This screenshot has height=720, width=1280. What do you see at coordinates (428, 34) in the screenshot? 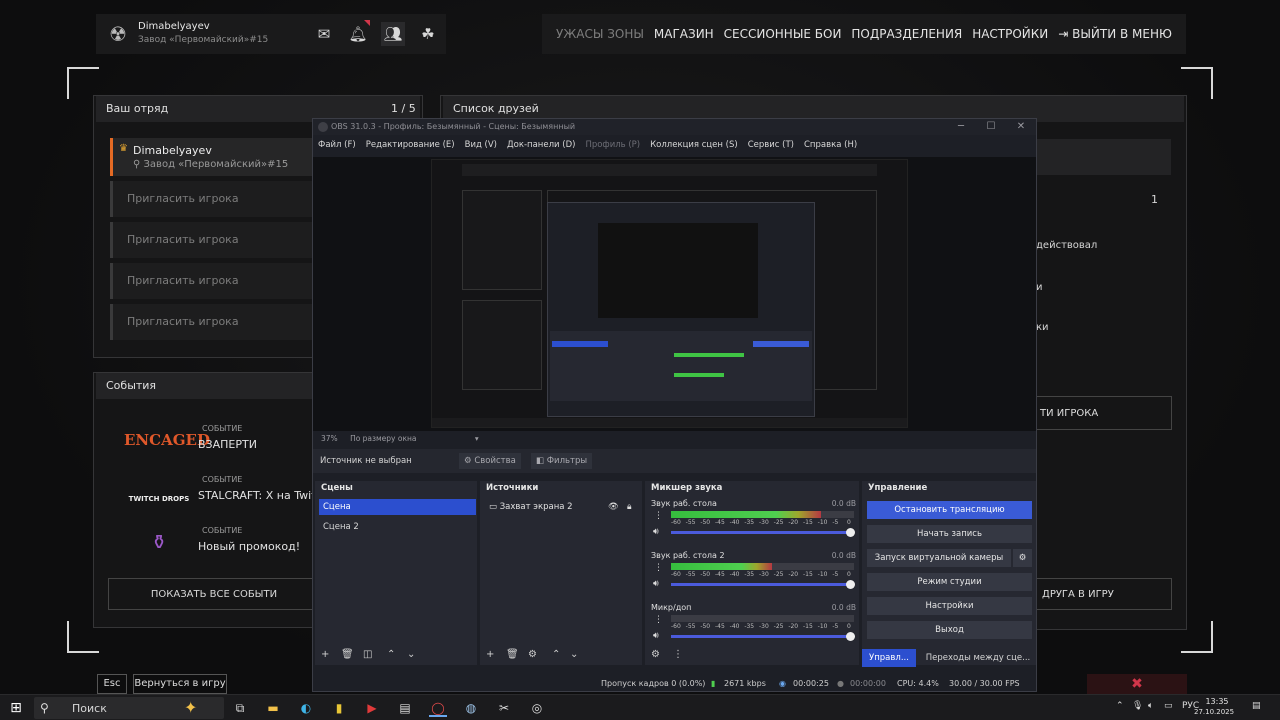
I see `squad-icon: ☘` at bounding box center [428, 34].